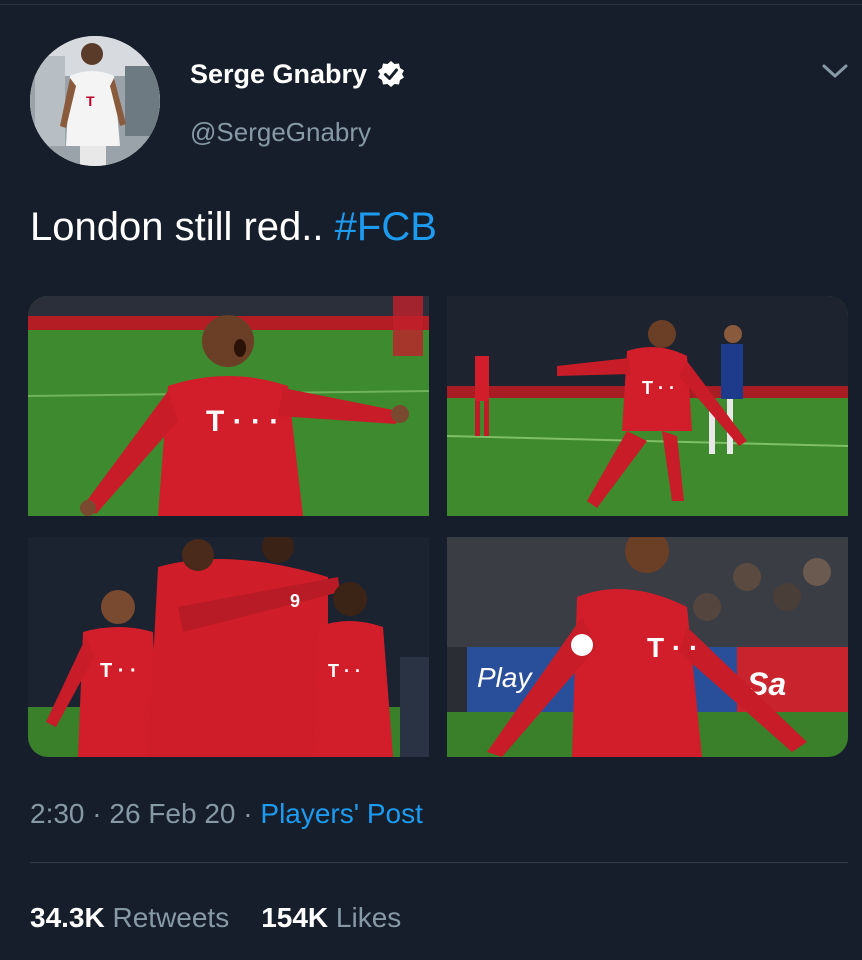 The width and height of the screenshot is (862, 960). Describe the element at coordinates (295, 917) in the screenshot. I see `likes-count: 154K` at that location.